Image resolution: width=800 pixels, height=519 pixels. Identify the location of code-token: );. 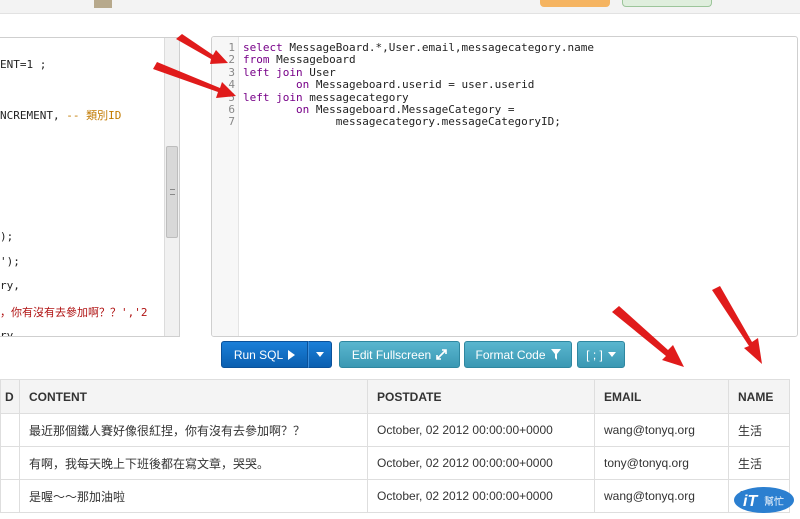
(7, 237).